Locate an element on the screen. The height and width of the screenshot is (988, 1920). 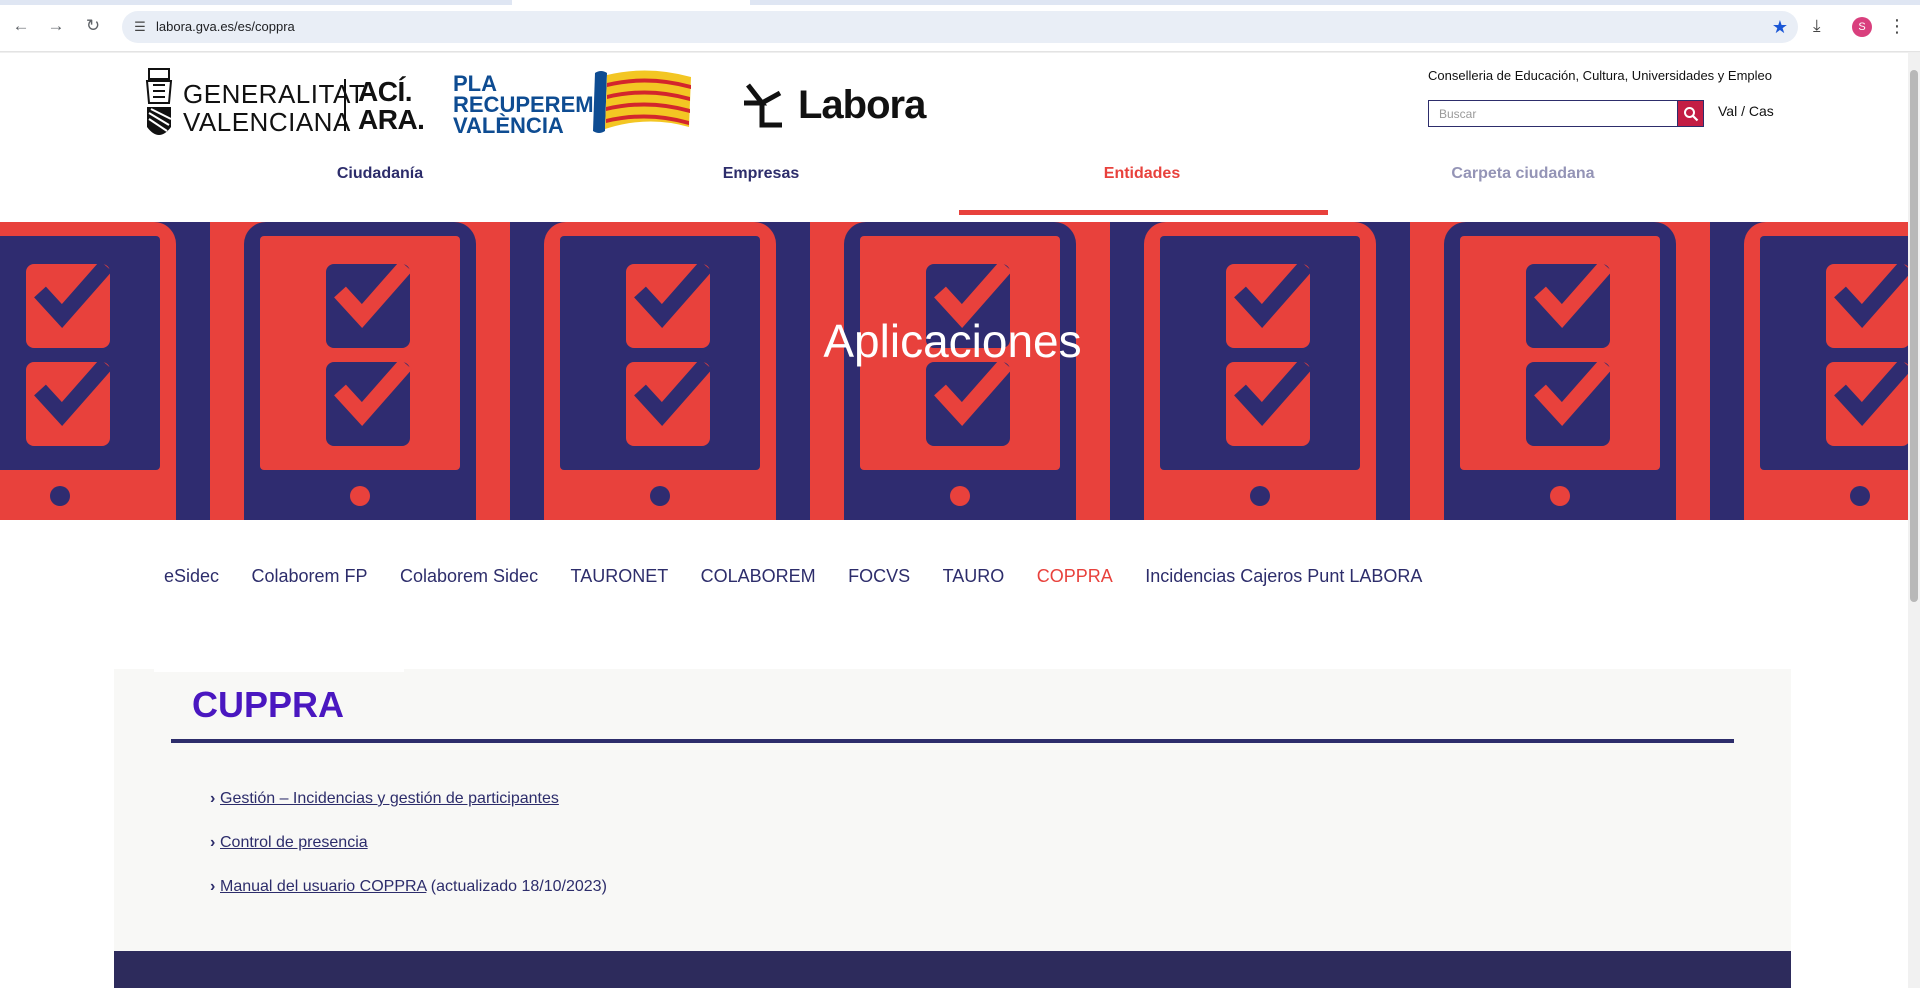
link-manual-usuario-coppra: Manual del usuario COPPRA is located at coordinates (323, 886).